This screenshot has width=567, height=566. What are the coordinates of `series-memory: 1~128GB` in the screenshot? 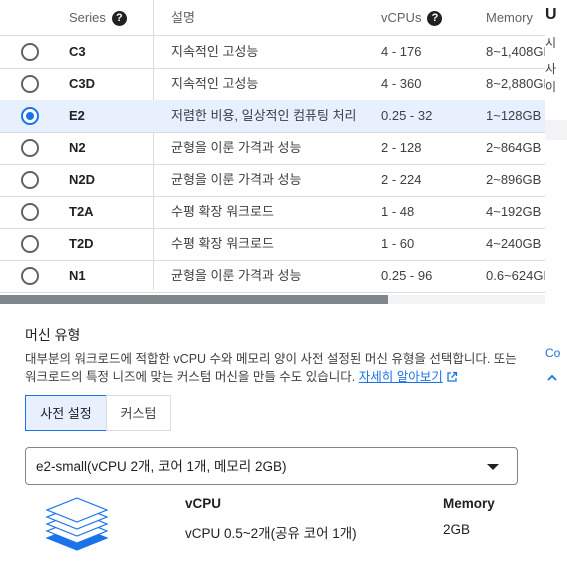 It's located at (514, 115).